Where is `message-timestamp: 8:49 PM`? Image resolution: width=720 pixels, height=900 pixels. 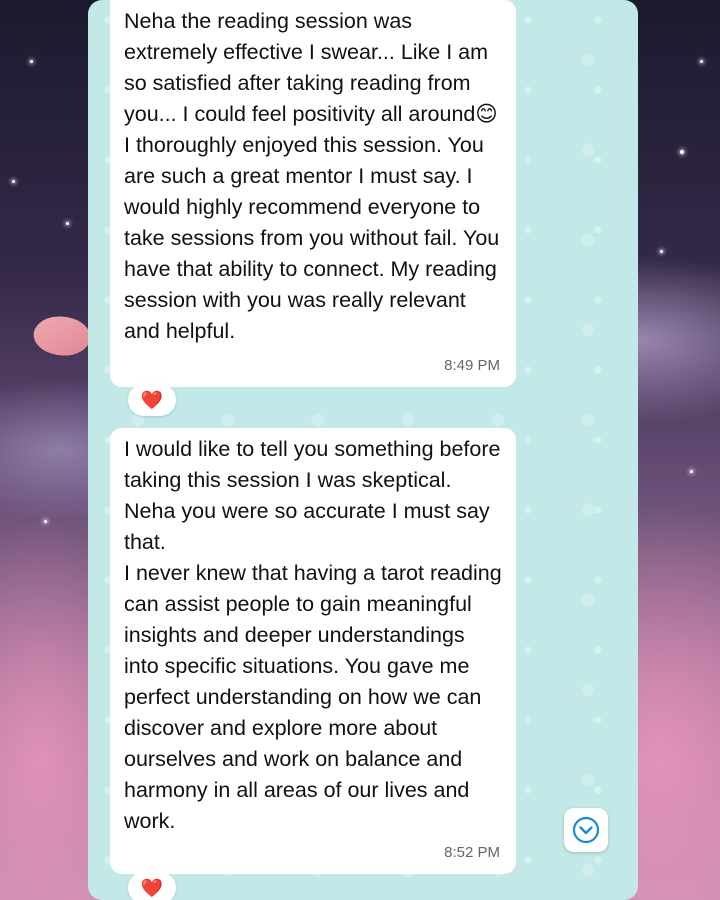
message-timestamp: 8:49 PM is located at coordinates (472, 365).